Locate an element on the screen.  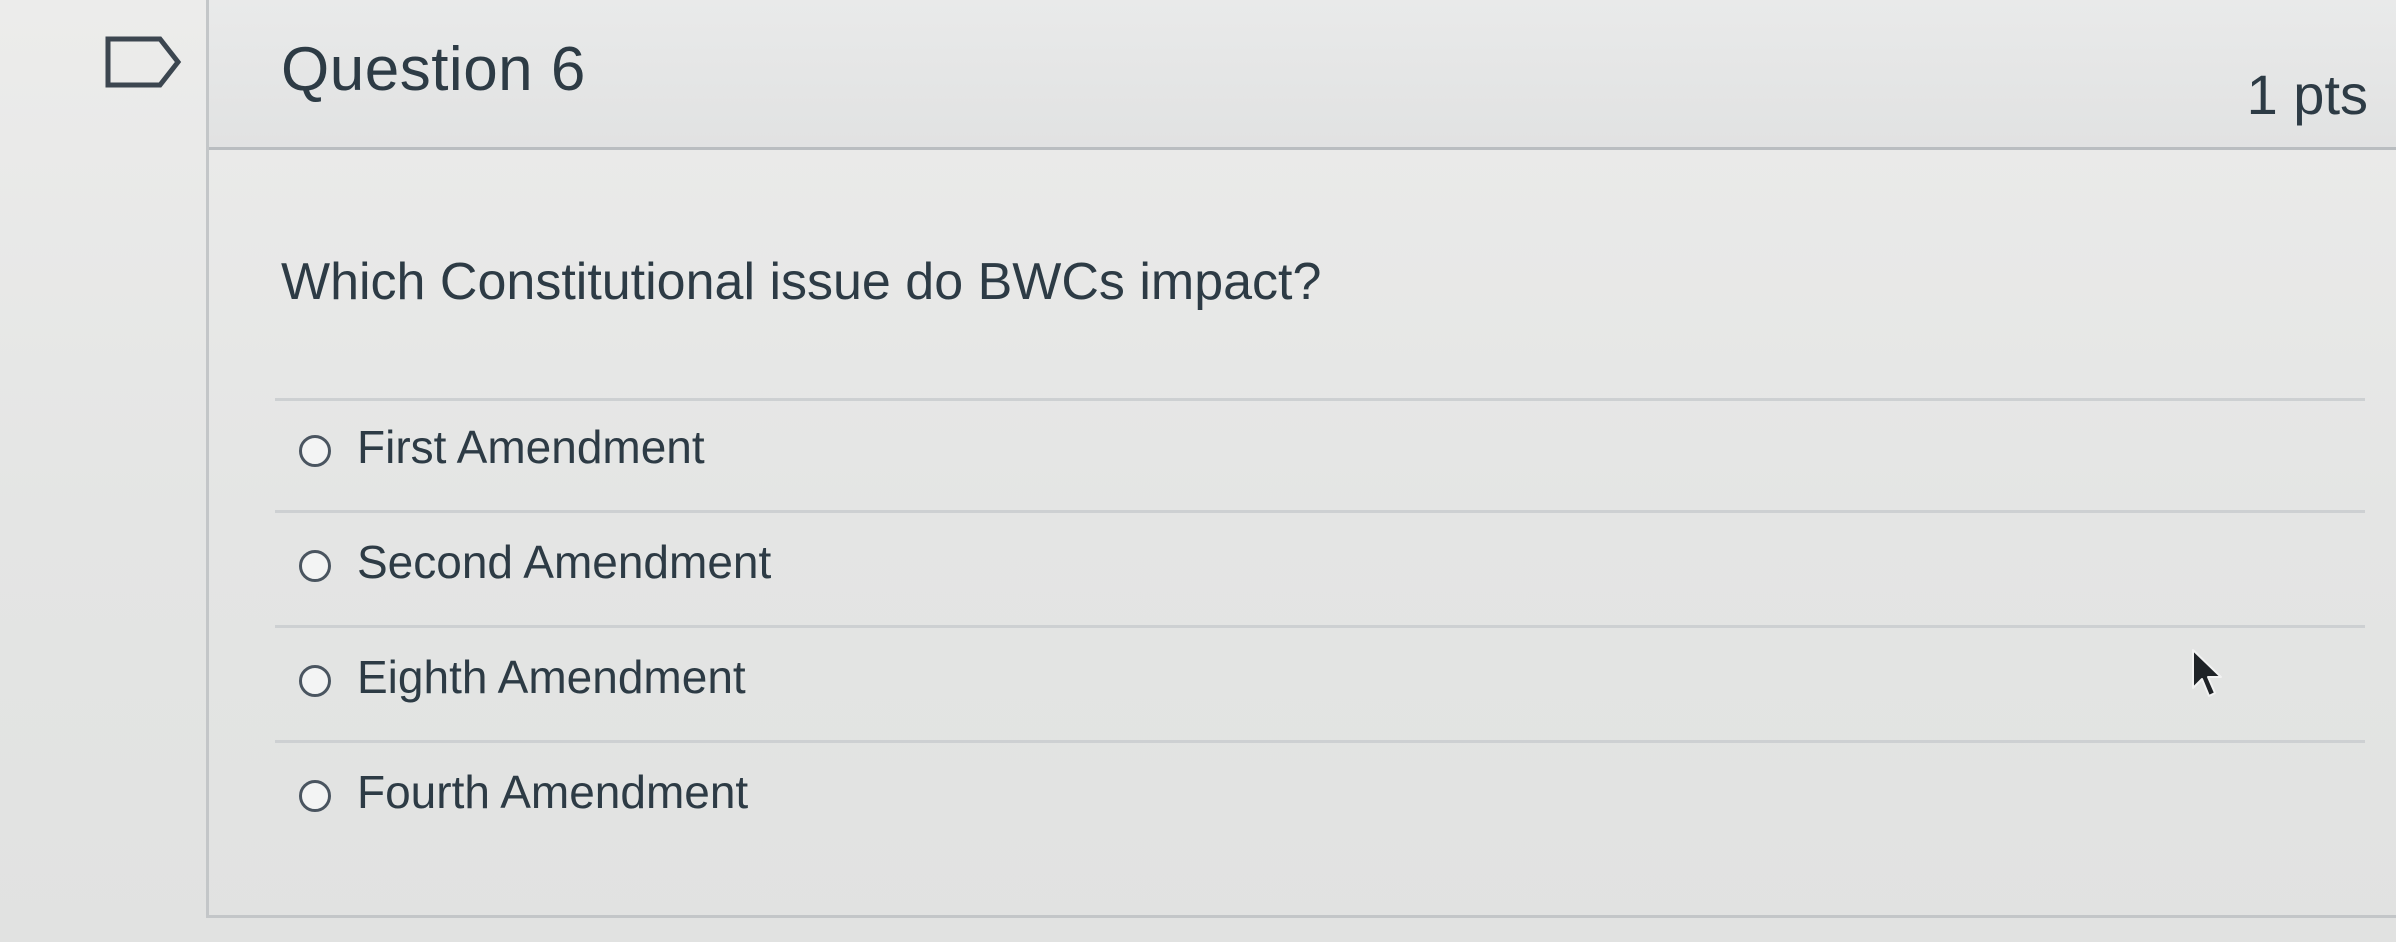
flag-outline-icon is located at coordinates (143, 62).